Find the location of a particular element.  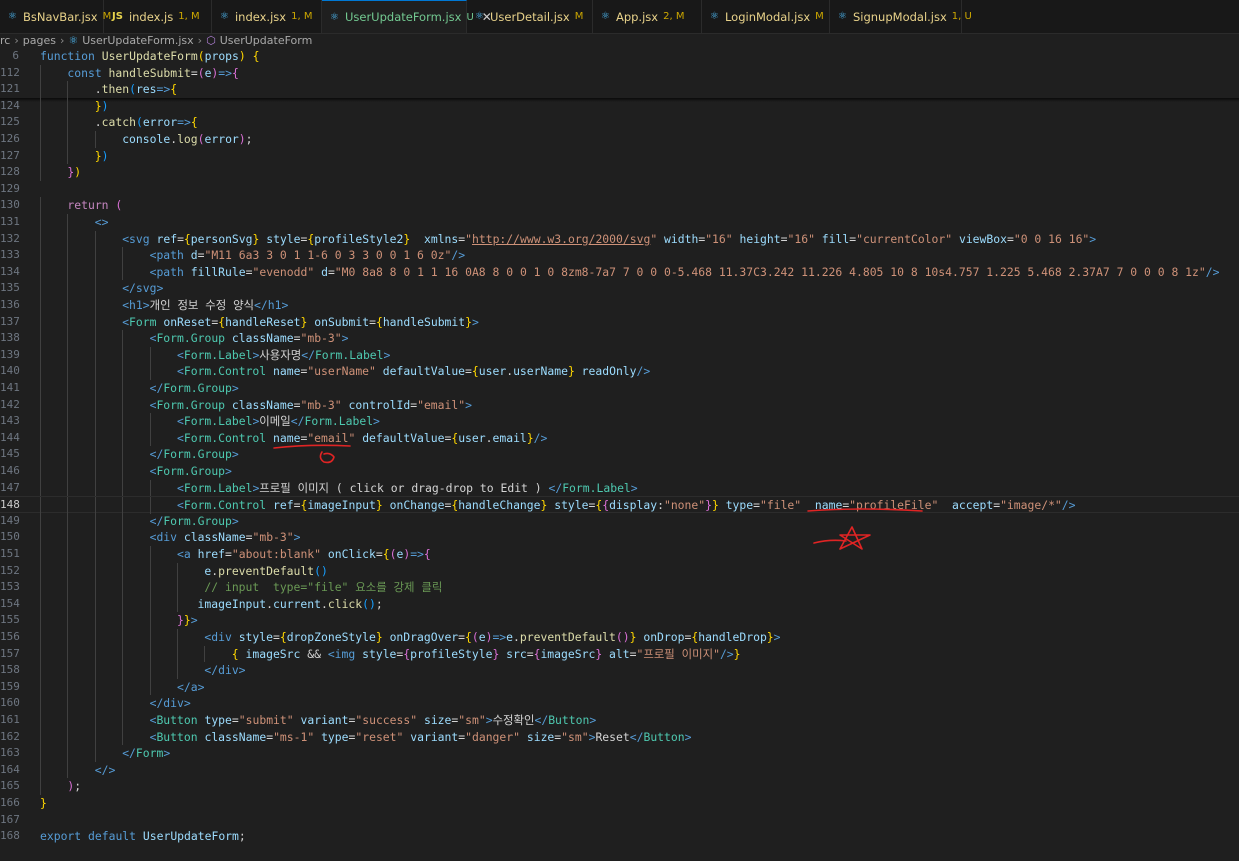

code-line: 121 .then(res=>{ is located at coordinates (619, 89).